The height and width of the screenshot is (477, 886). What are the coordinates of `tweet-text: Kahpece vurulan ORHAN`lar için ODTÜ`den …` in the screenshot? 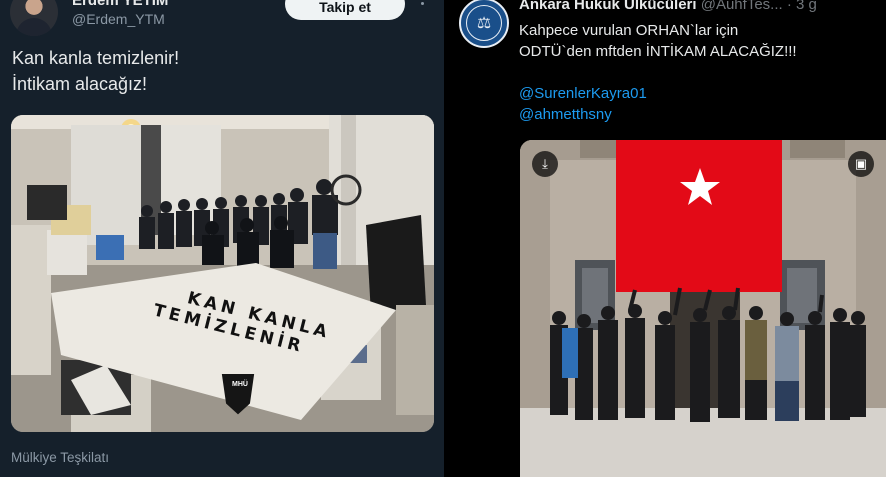 It's located at (658, 72).